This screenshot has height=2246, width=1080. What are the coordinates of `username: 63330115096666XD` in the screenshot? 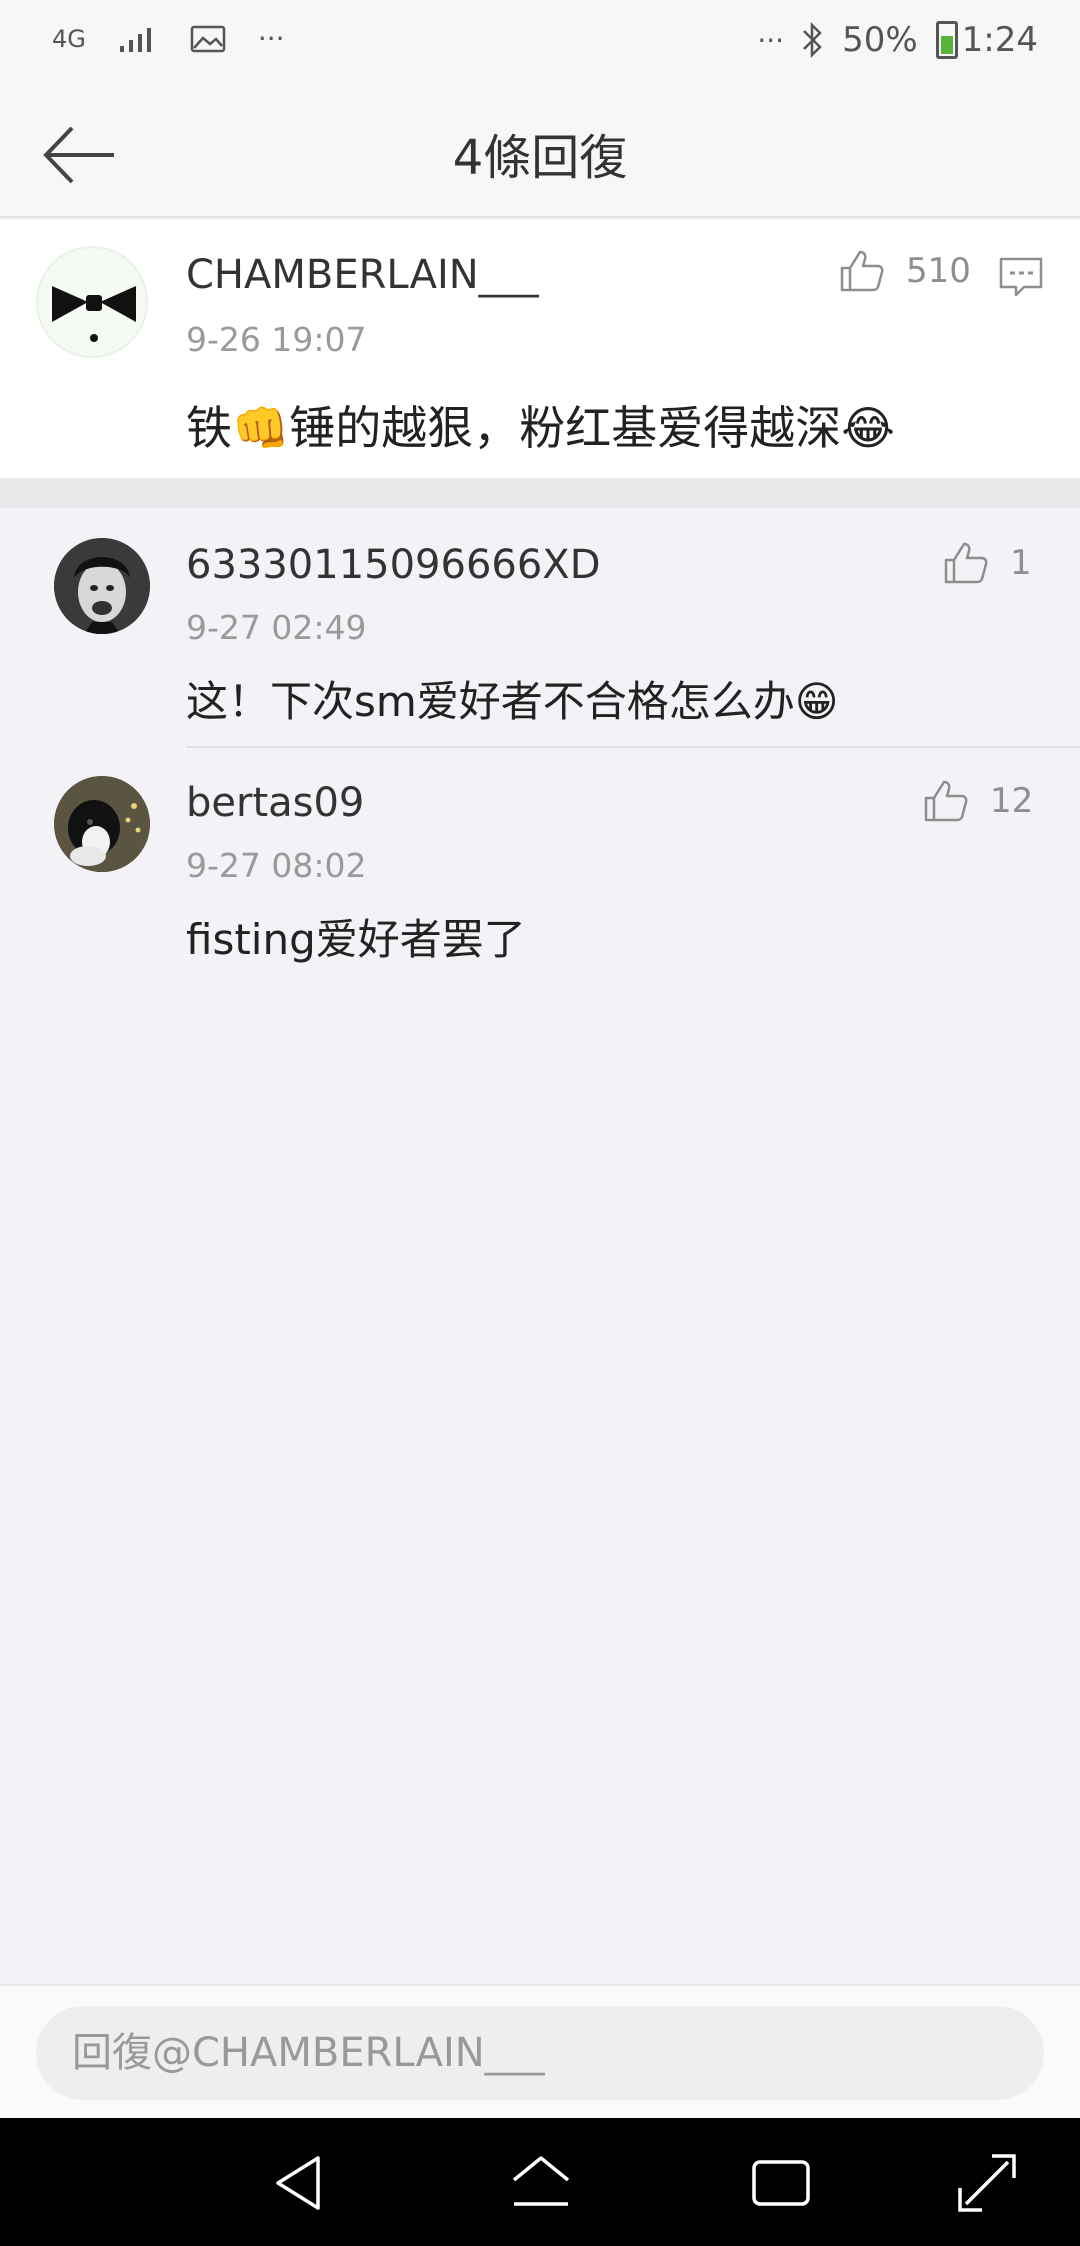 It's located at (393, 565).